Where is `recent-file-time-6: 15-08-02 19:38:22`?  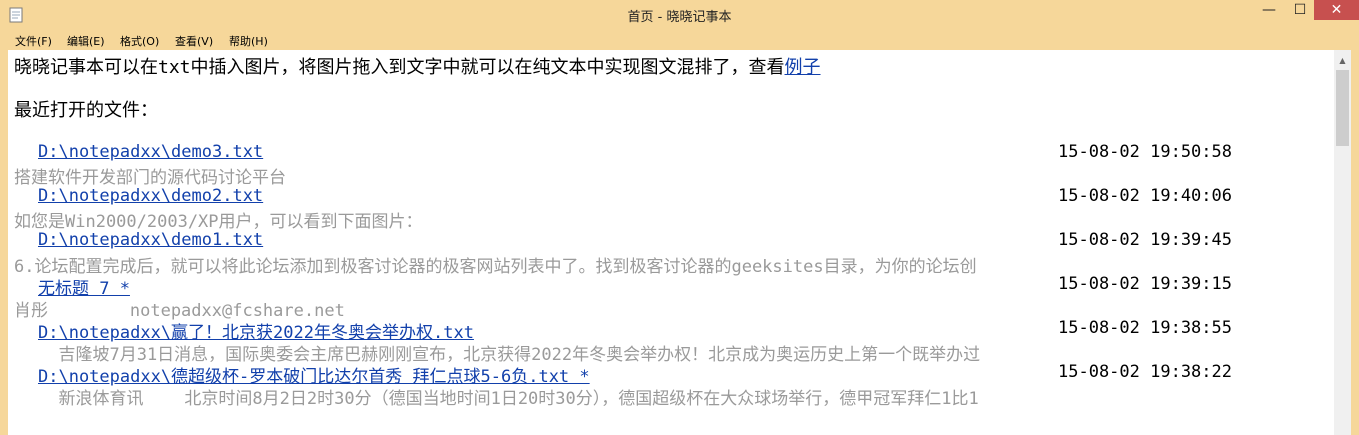
recent-file-time-6: 15-08-02 19:38:22 is located at coordinates (1145, 372).